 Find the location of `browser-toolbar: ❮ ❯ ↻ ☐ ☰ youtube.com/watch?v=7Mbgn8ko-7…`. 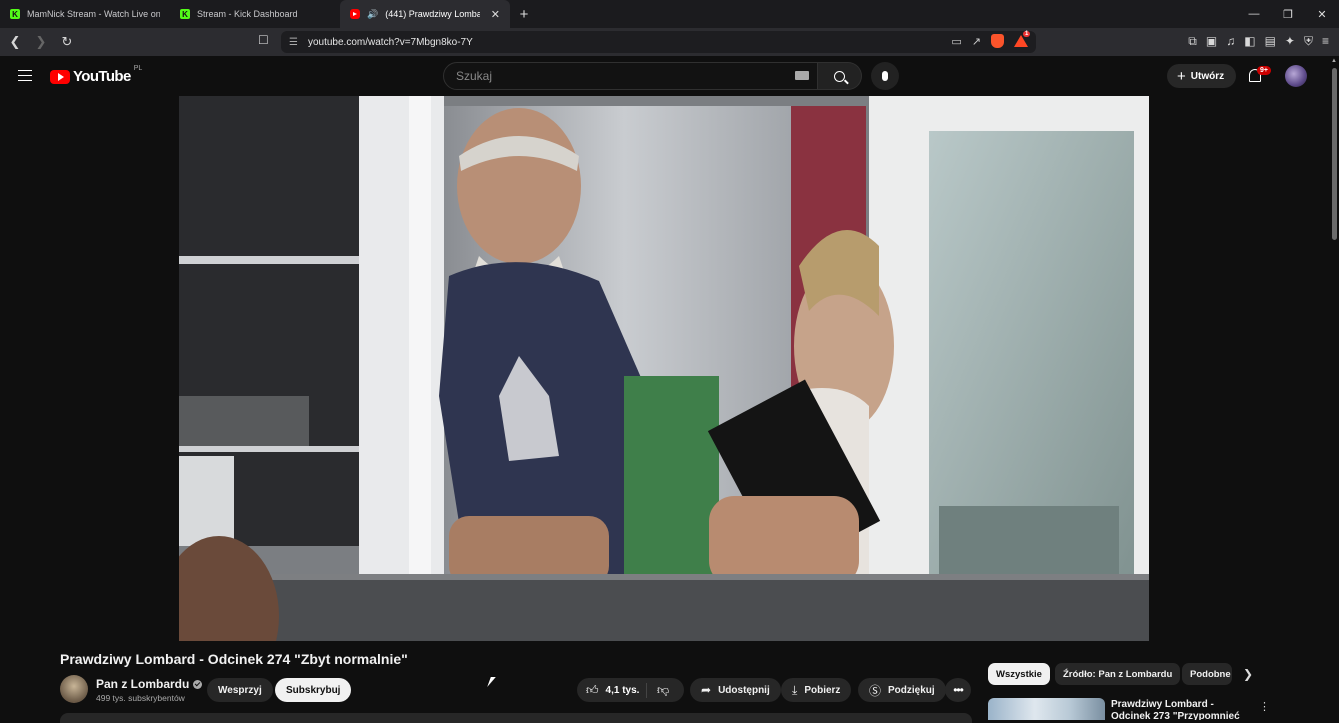

browser-toolbar: ❮ ❯ ↻ ☐ ☰ youtube.com/watch?v=7Mbgn8ko-7… is located at coordinates (669, 42).